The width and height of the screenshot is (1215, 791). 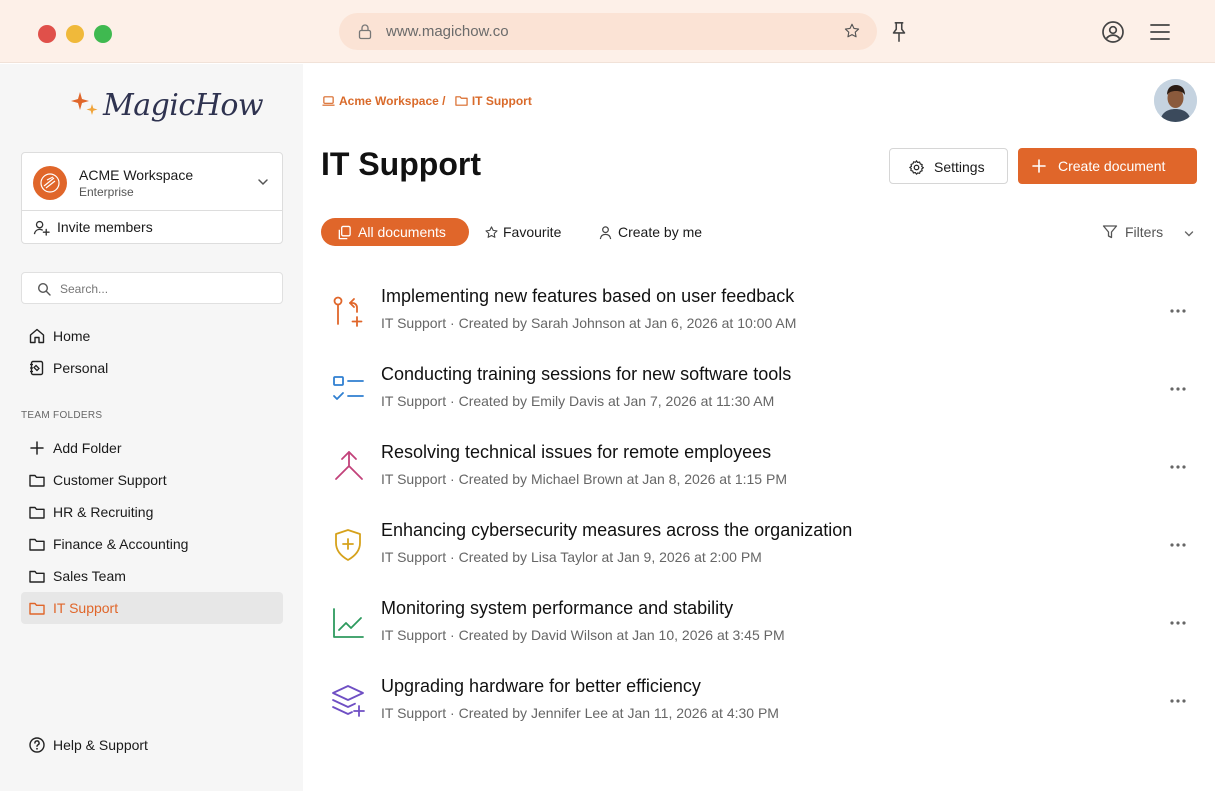 What do you see at coordinates (1160, 34) in the screenshot?
I see `menu-icon` at bounding box center [1160, 34].